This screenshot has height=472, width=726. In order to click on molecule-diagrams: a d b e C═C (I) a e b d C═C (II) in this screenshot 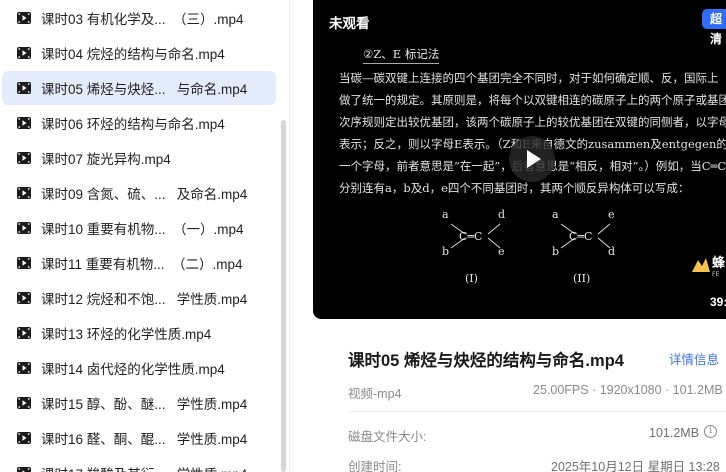, I will do `click(528, 246)`.